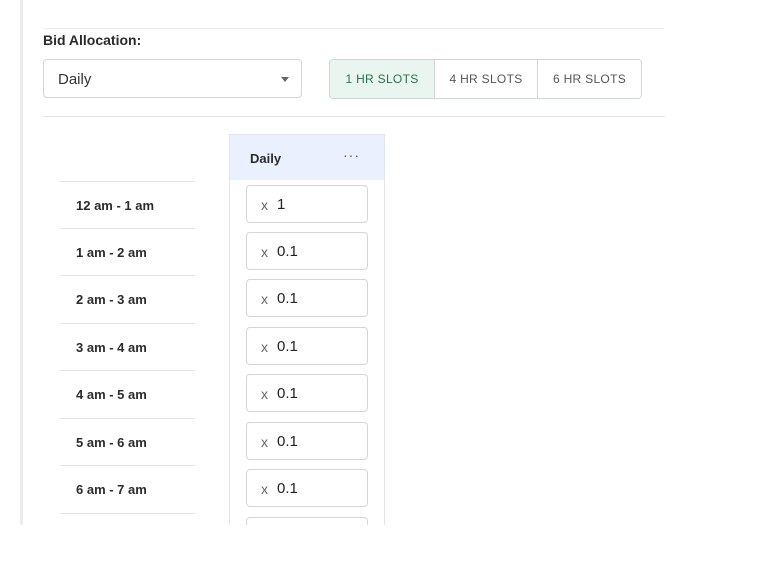  Describe the element at coordinates (92, 40) in the screenshot. I see `bid-allocation-label: Bid Allocation:` at that location.